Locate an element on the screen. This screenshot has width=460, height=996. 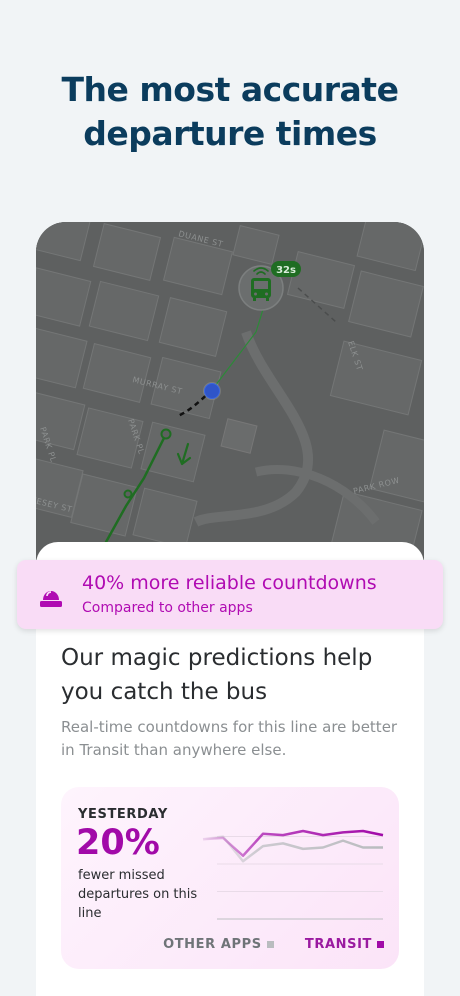
bus-icon is located at coordinates (261, 289).